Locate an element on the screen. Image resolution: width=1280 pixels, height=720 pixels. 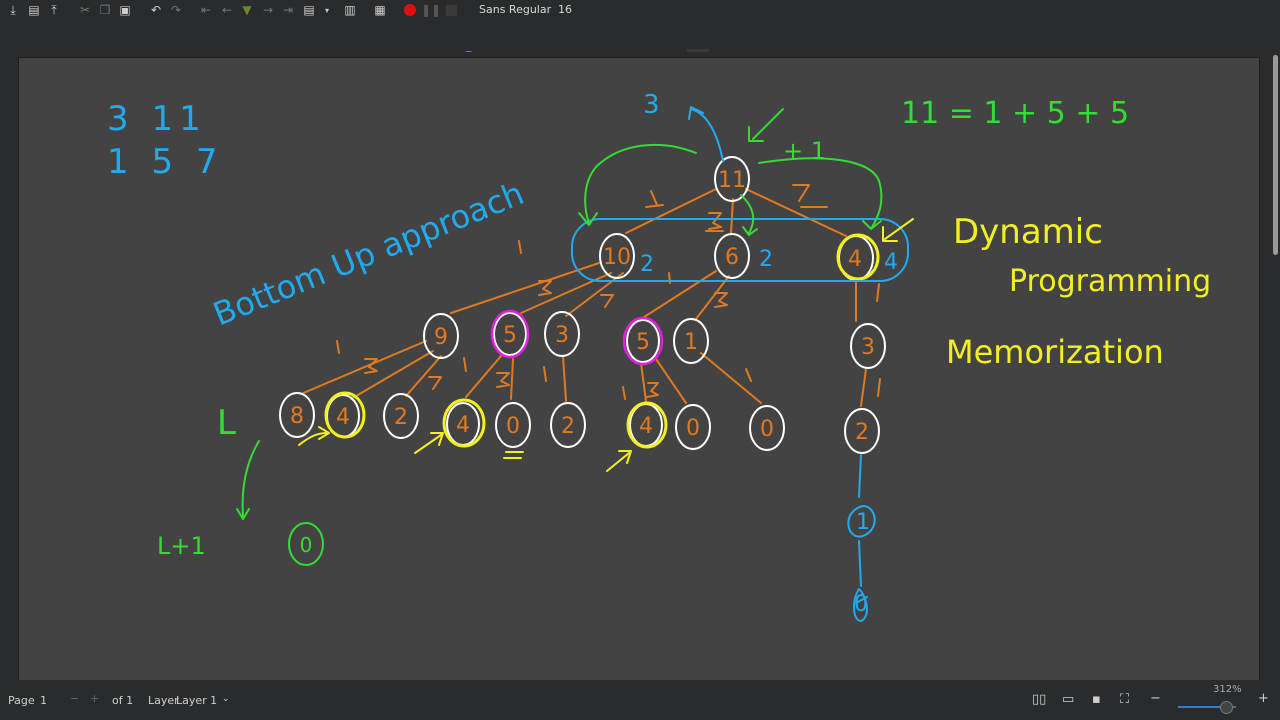
go-next-page-icon: → is located at coordinates (268, 10).